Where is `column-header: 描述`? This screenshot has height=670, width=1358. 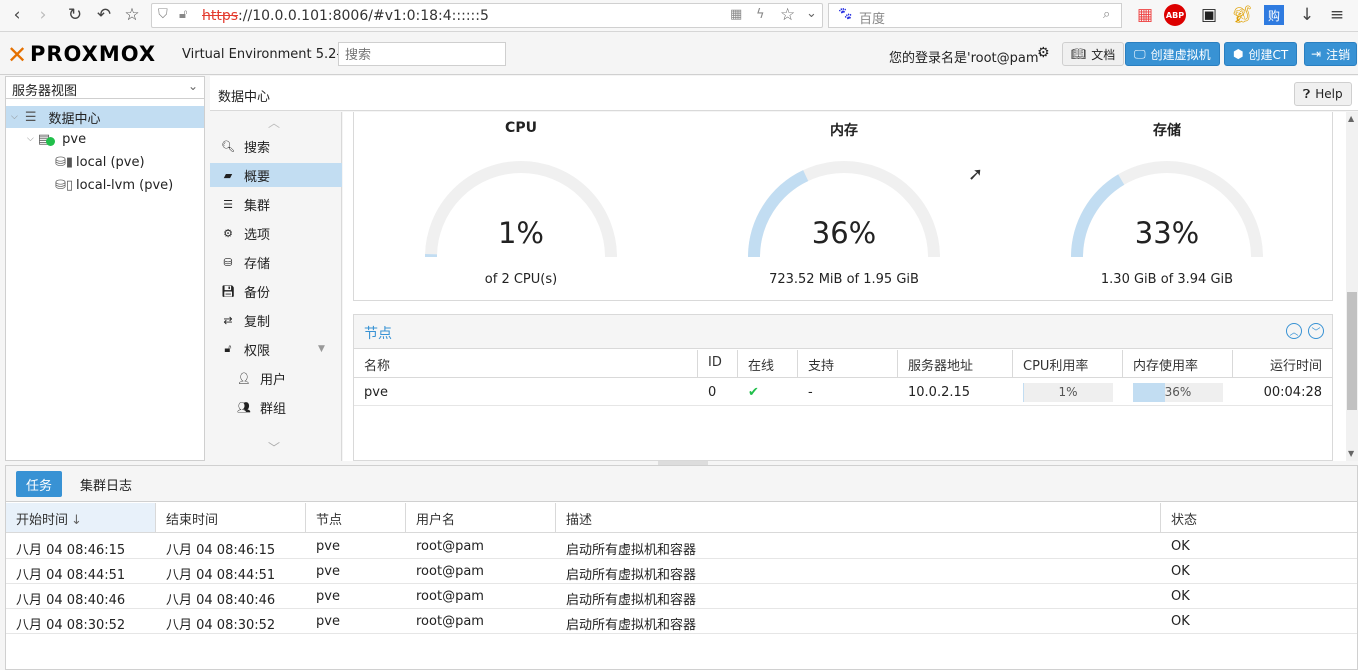 column-header: 描述 is located at coordinates (858, 518).